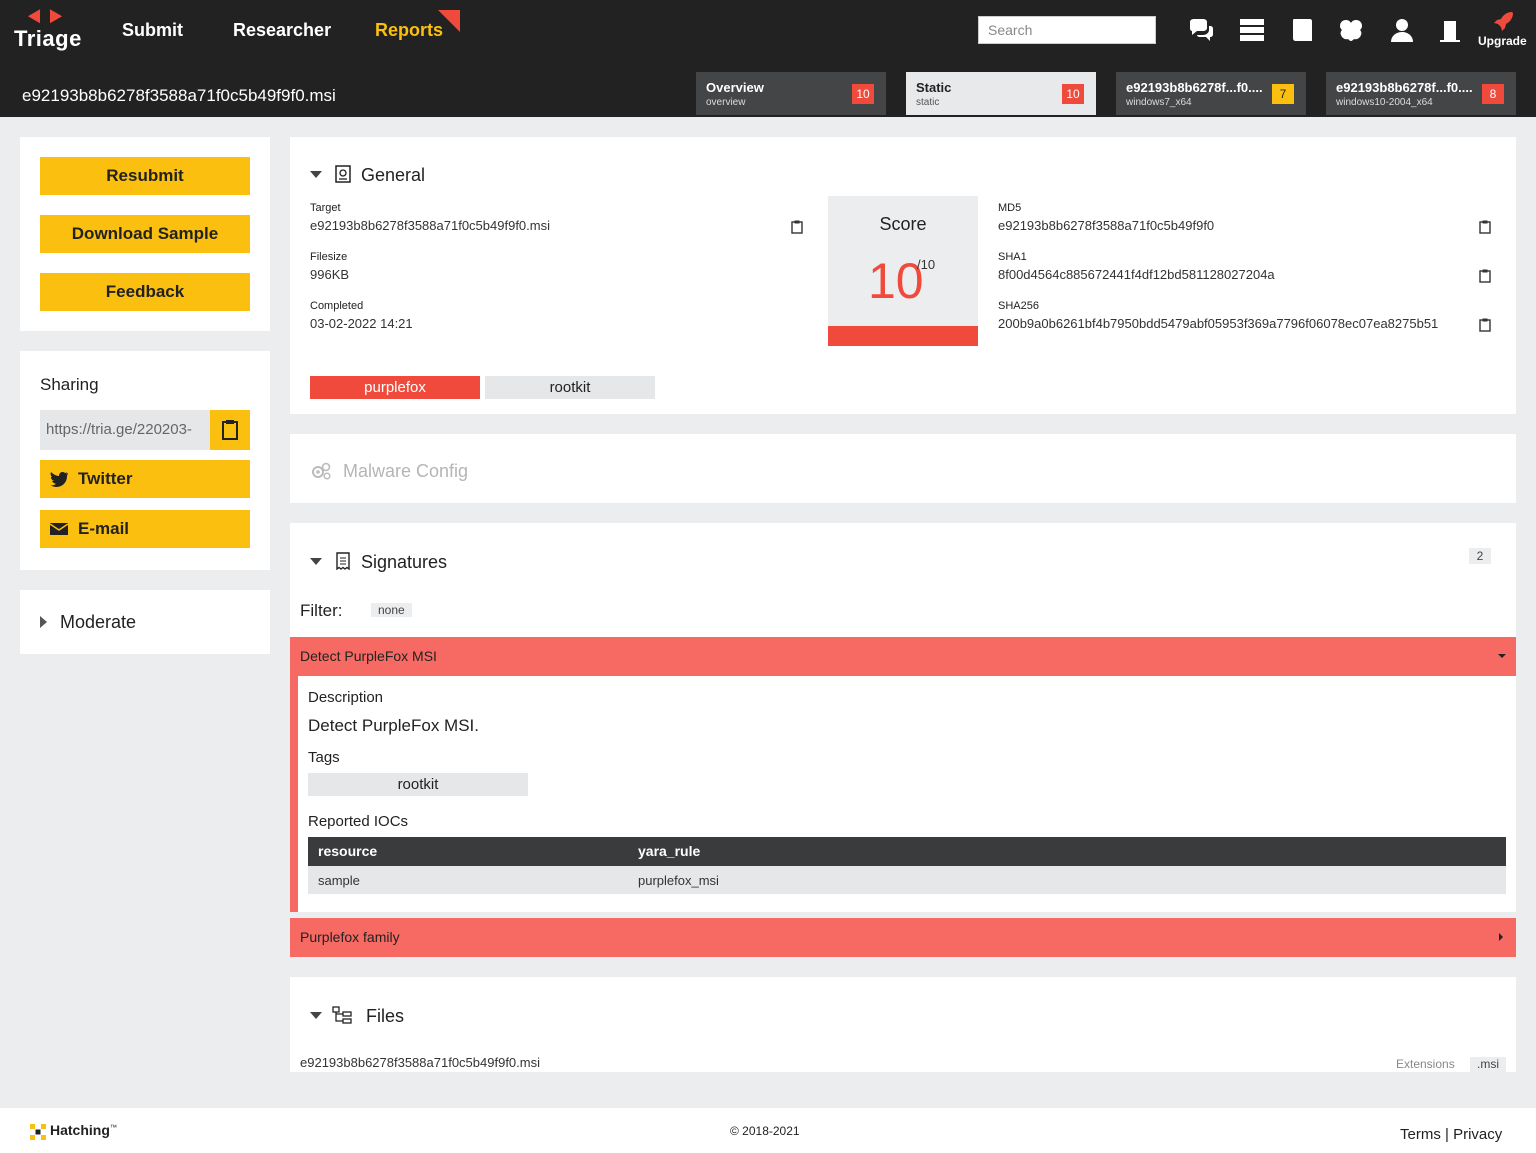 Image resolution: width=1536 pixels, height=1153 pixels. What do you see at coordinates (903, 468) in the screenshot?
I see `malware-config-section: Malware Config` at bounding box center [903, 468].